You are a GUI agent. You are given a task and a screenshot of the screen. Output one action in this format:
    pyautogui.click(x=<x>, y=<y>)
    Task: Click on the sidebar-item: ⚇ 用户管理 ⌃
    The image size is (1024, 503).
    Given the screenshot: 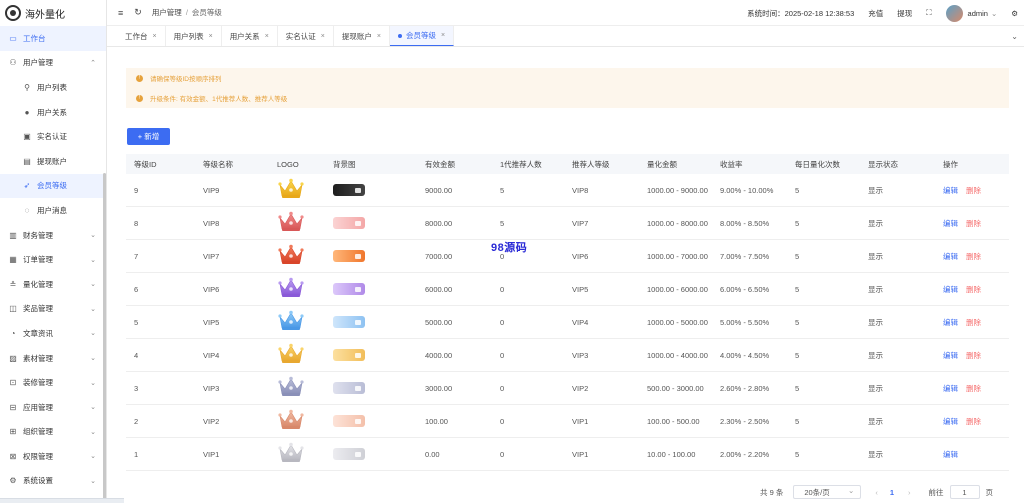 What is the action you would take?
    pyautogui.click(x=53, y=63)
    